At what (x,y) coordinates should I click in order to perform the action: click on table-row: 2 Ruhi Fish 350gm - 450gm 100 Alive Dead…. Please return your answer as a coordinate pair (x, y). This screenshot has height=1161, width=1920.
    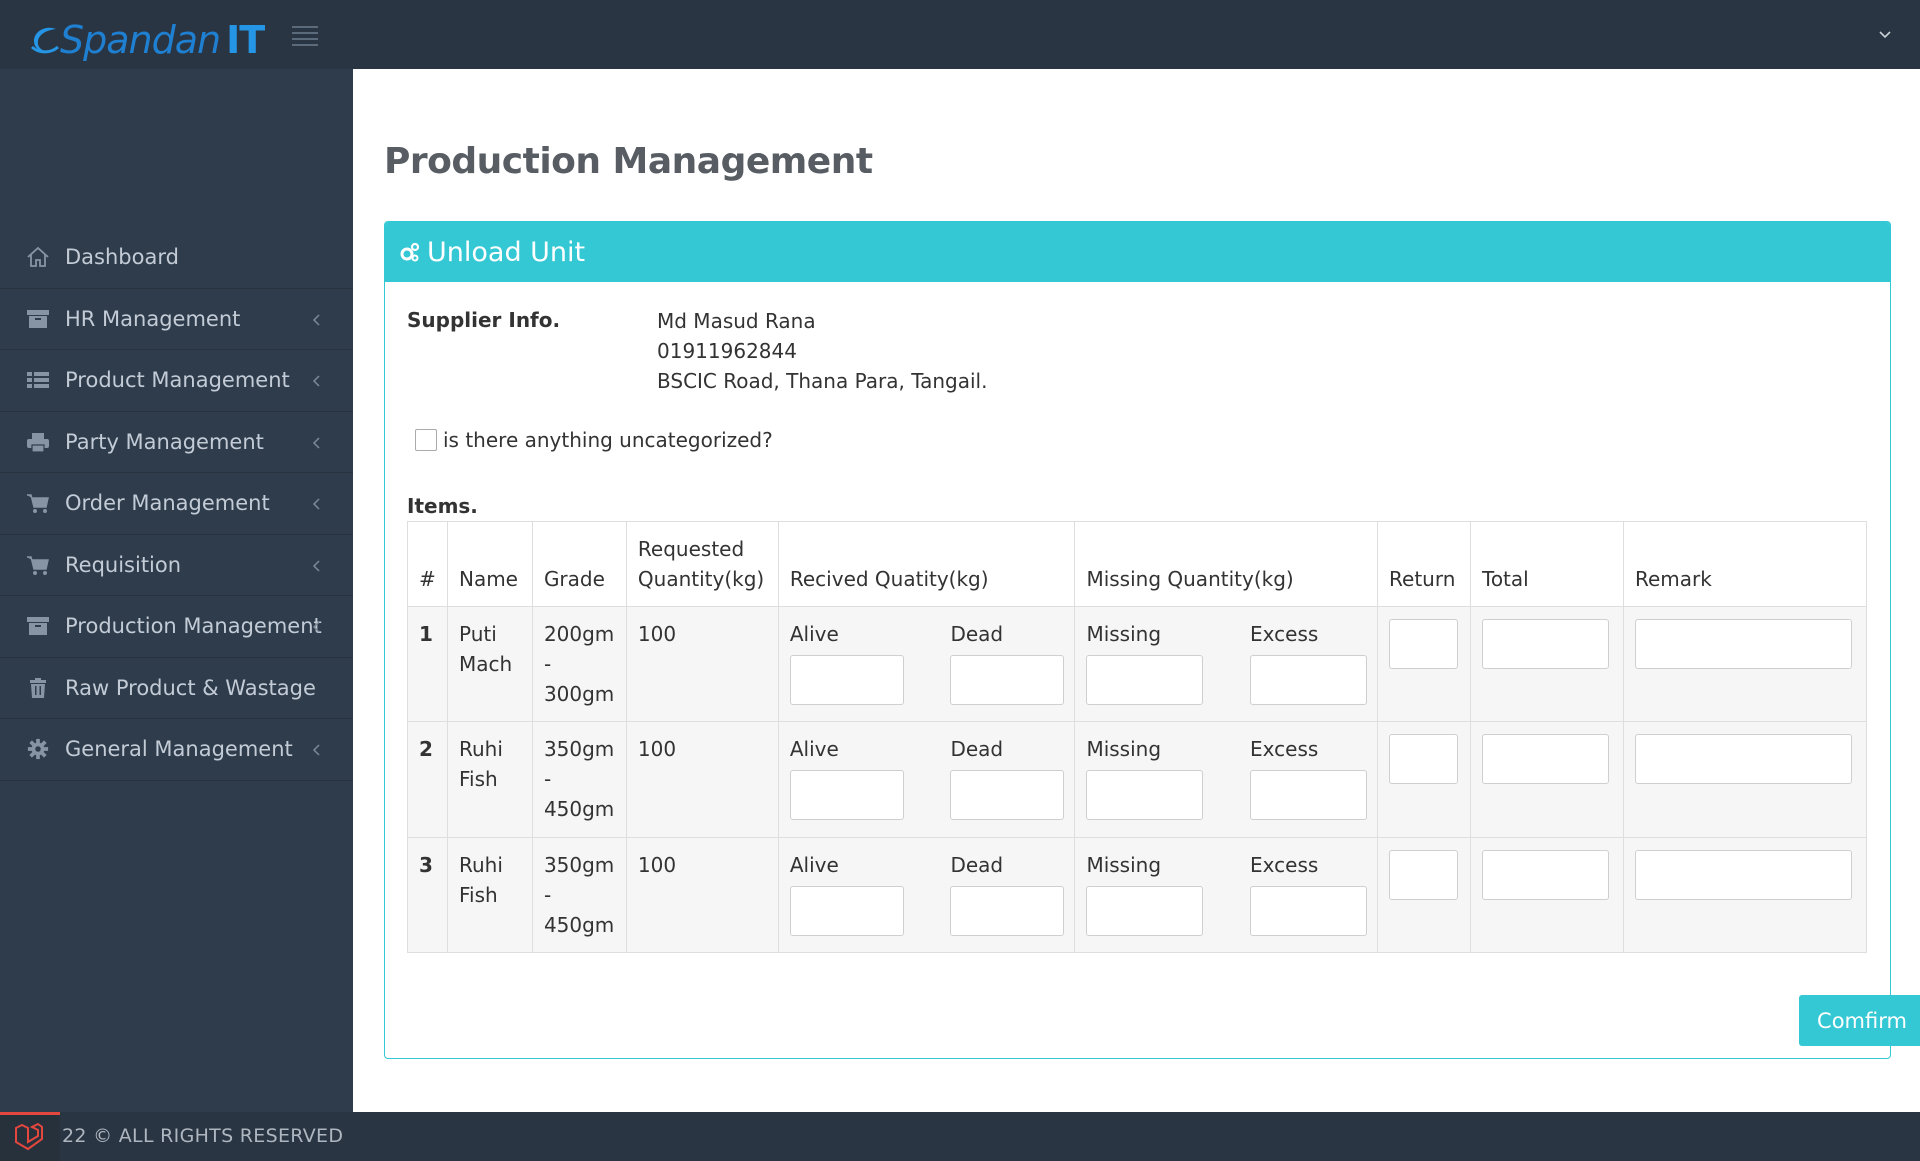
    Looking at the image, I should click on (1137, 779).